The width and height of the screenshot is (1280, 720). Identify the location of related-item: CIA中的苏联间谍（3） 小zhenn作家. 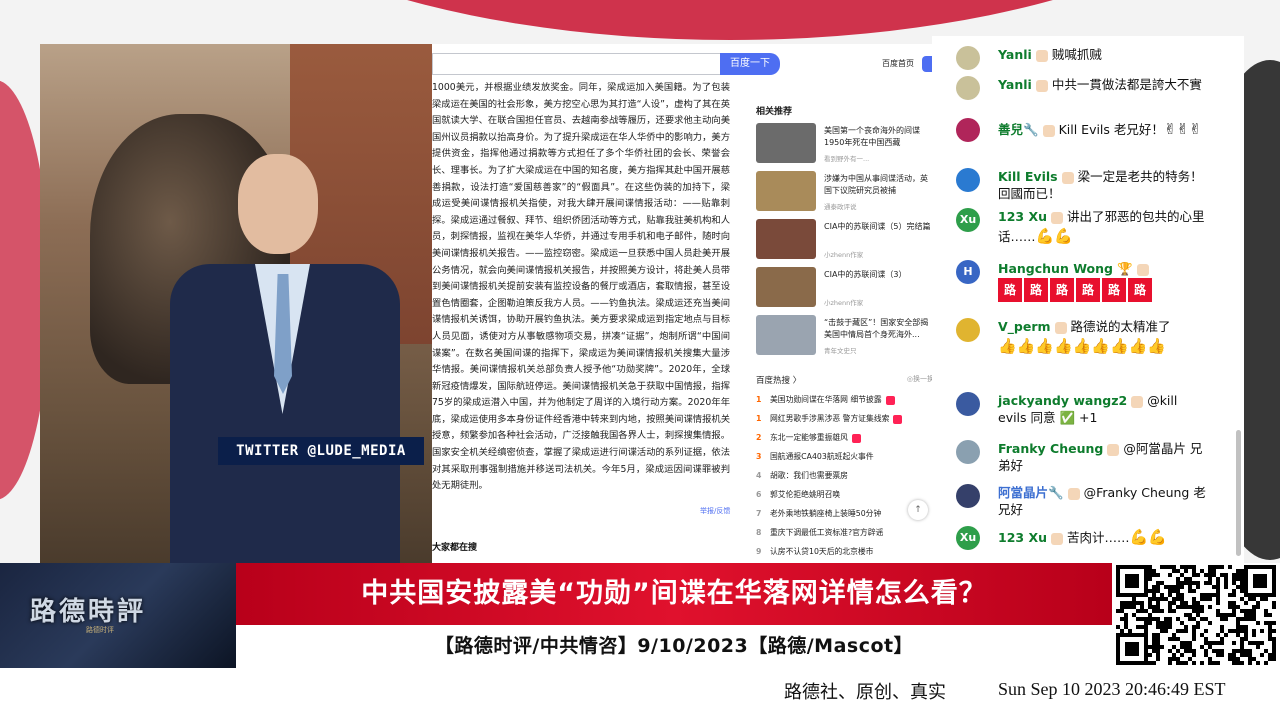
(844, 291).